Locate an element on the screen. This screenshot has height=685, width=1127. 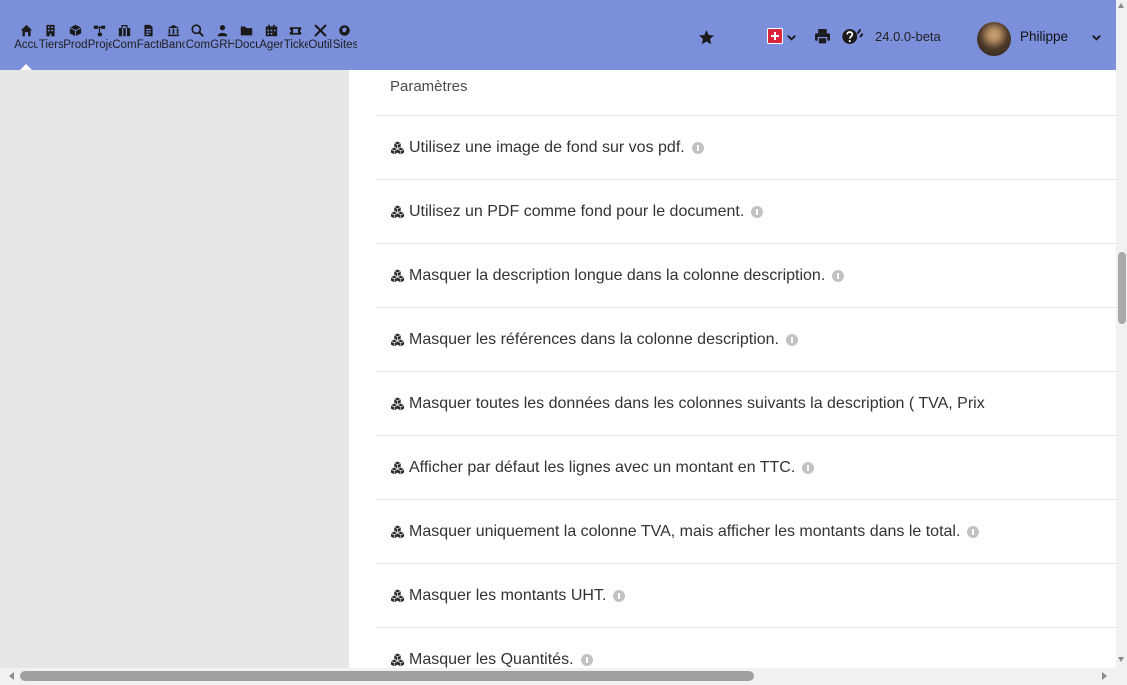
menu-item-tiers: Tiers is located at coordinates (51, 35).